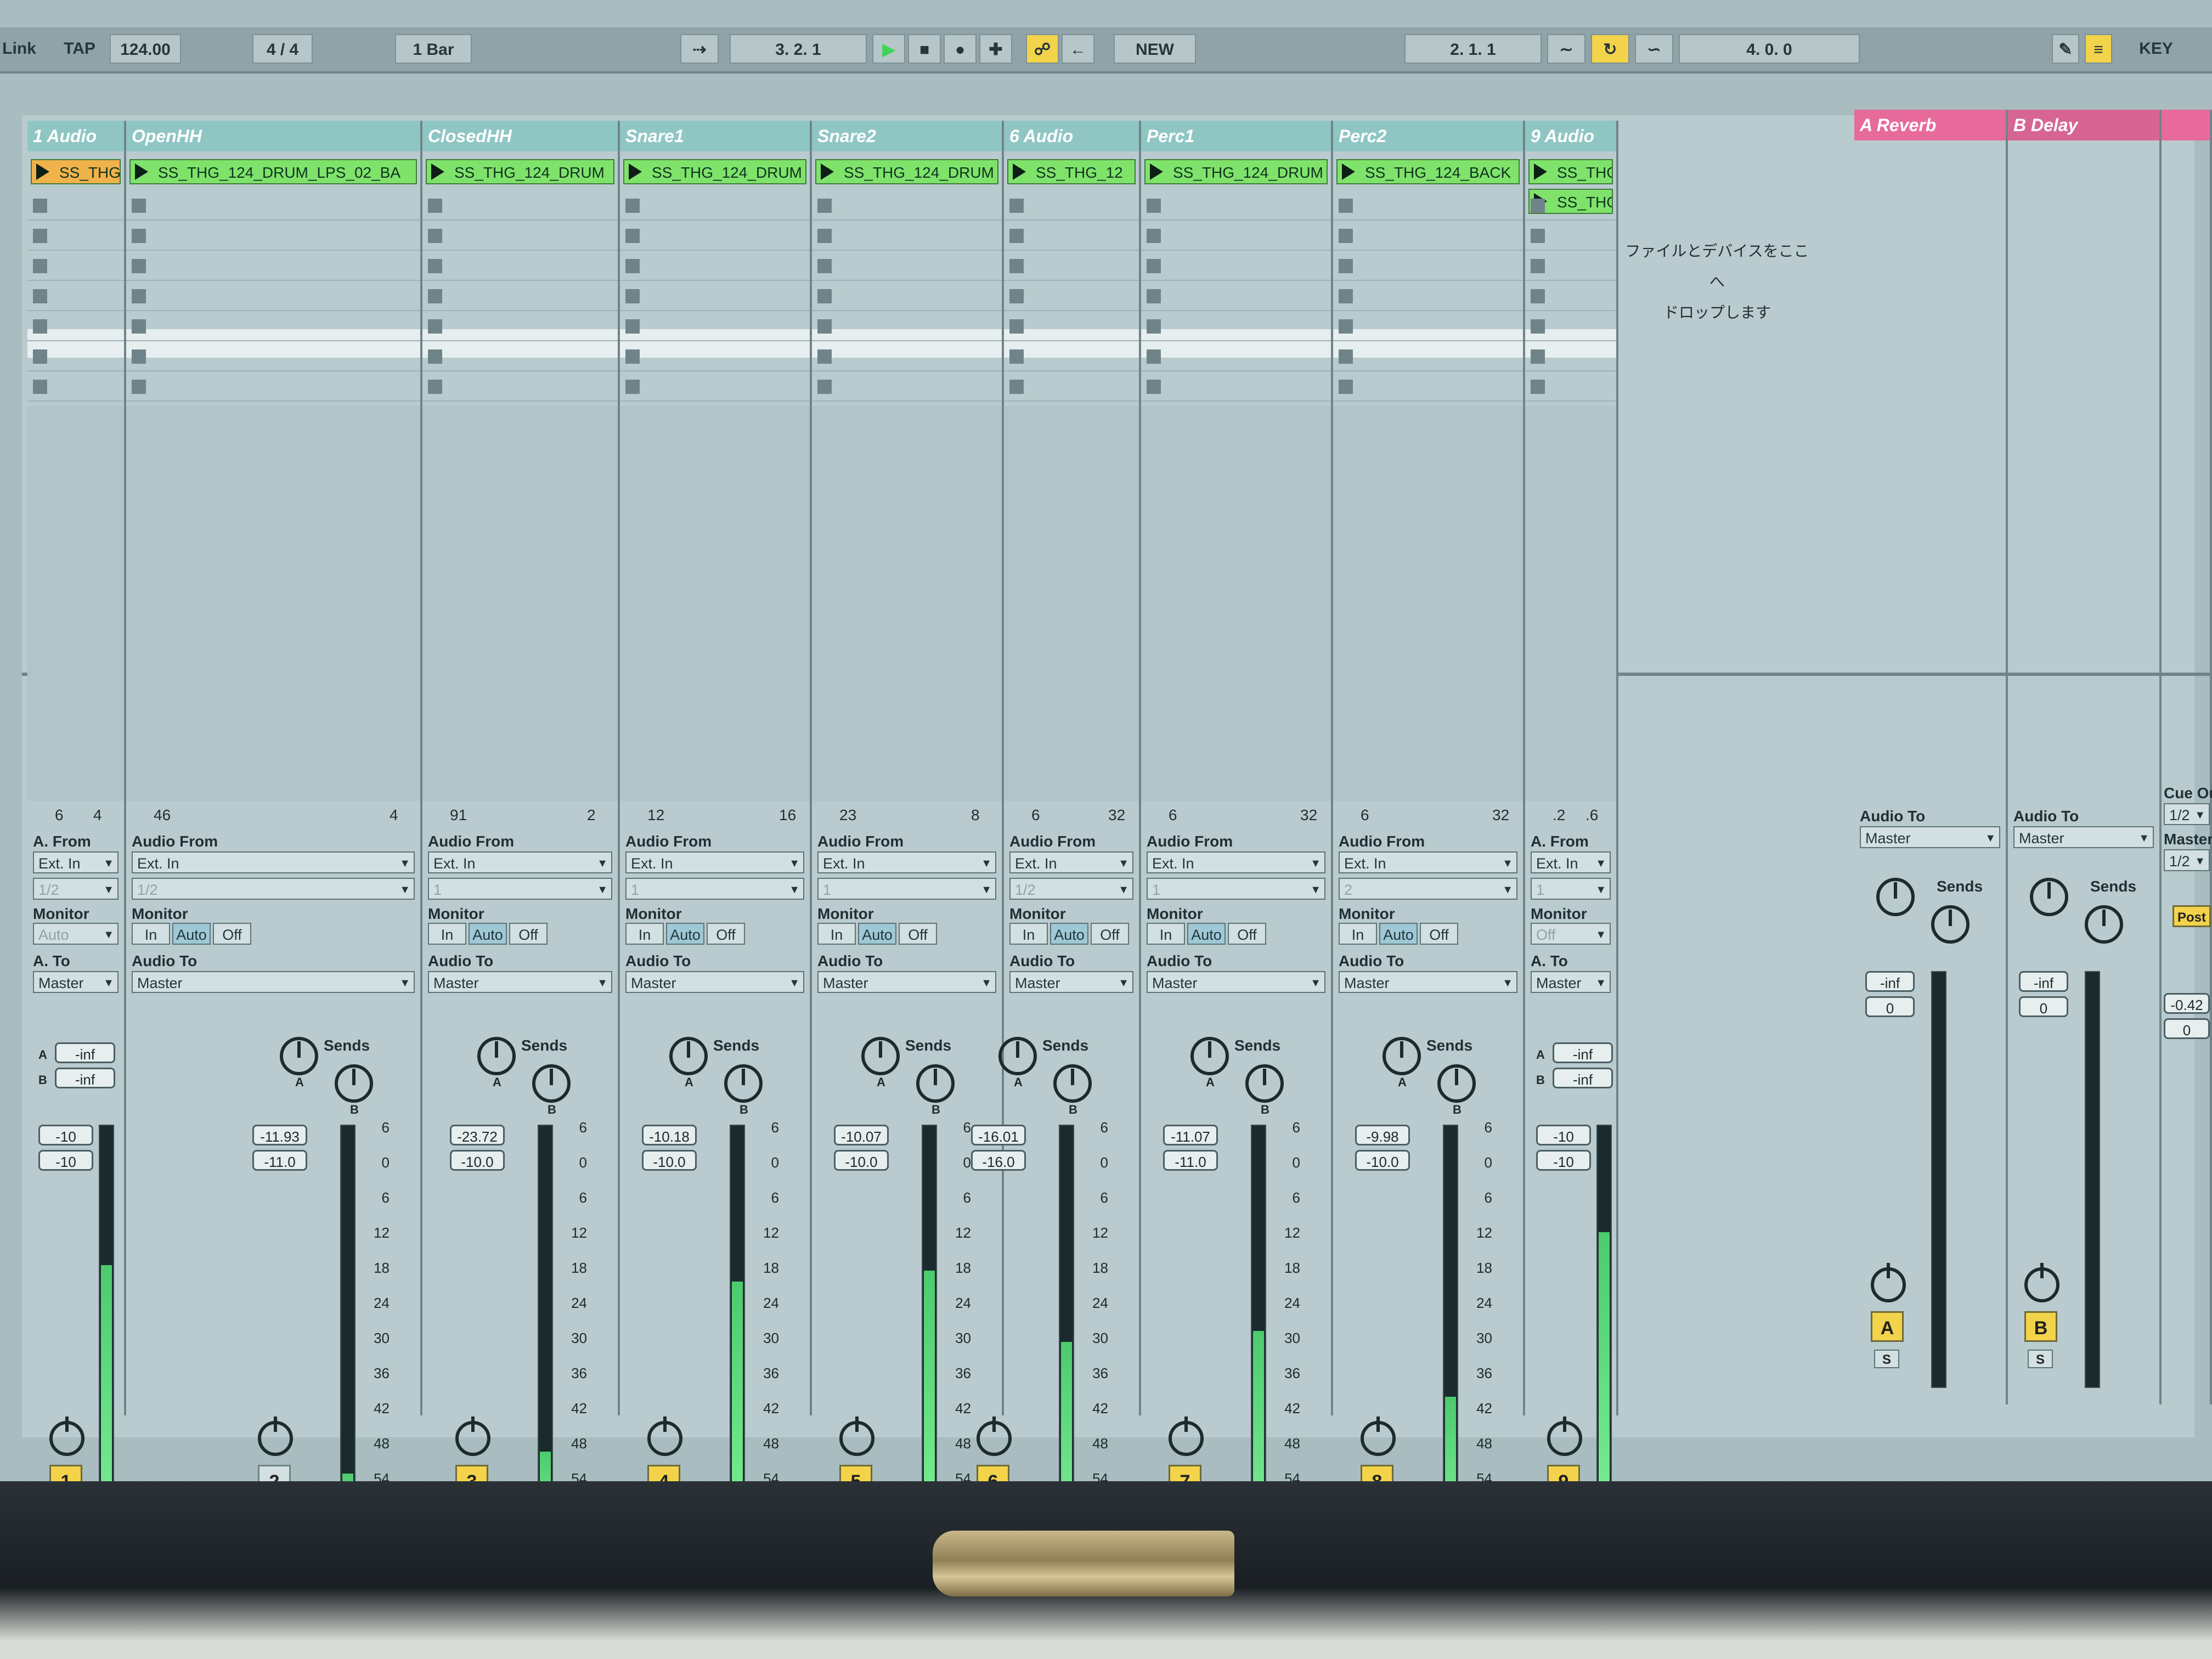 The height and width of the screenshot is (1659, 2212). What do you see at coordinates (76, 889) in the screenshot?
I see `input-channel-select: 1/2` at bounding box center [76, 889].